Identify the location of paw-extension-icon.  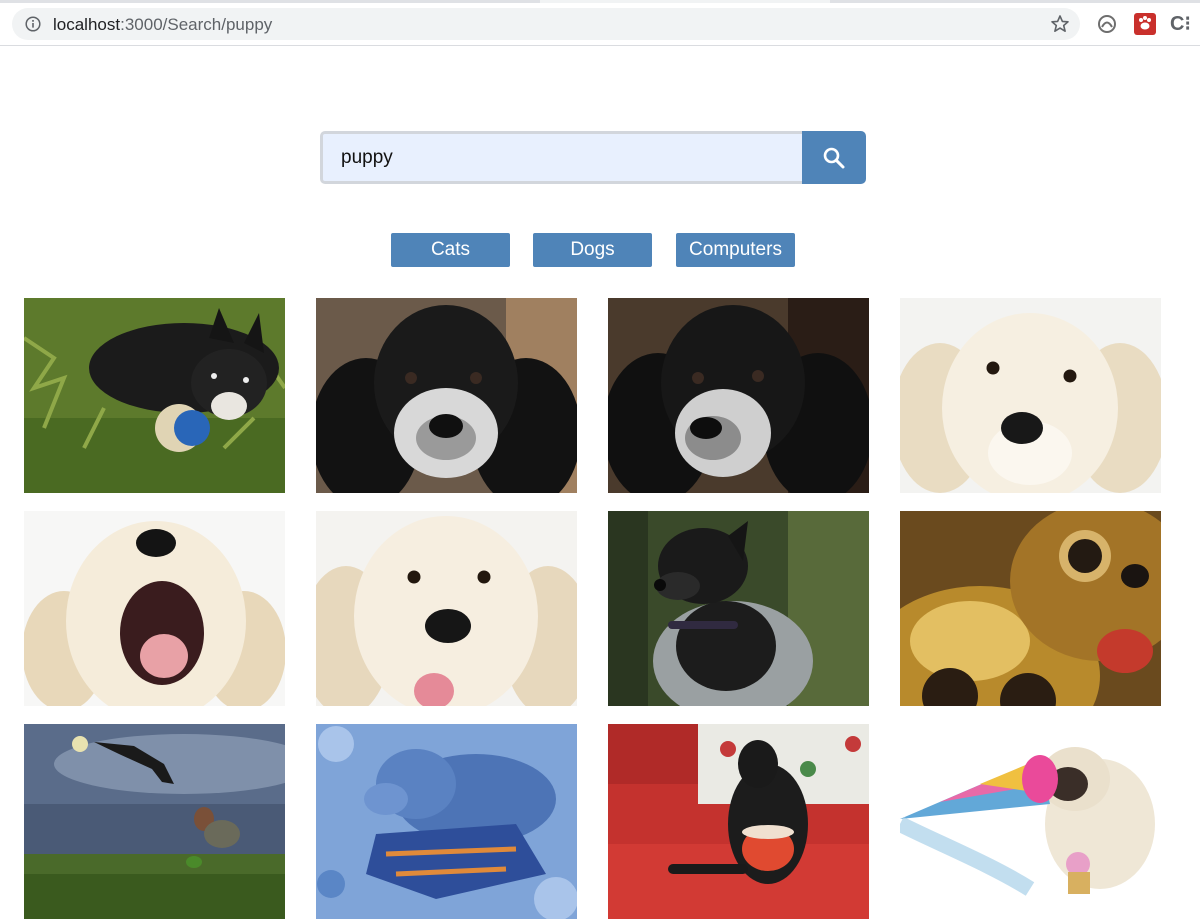
(1145, 24).